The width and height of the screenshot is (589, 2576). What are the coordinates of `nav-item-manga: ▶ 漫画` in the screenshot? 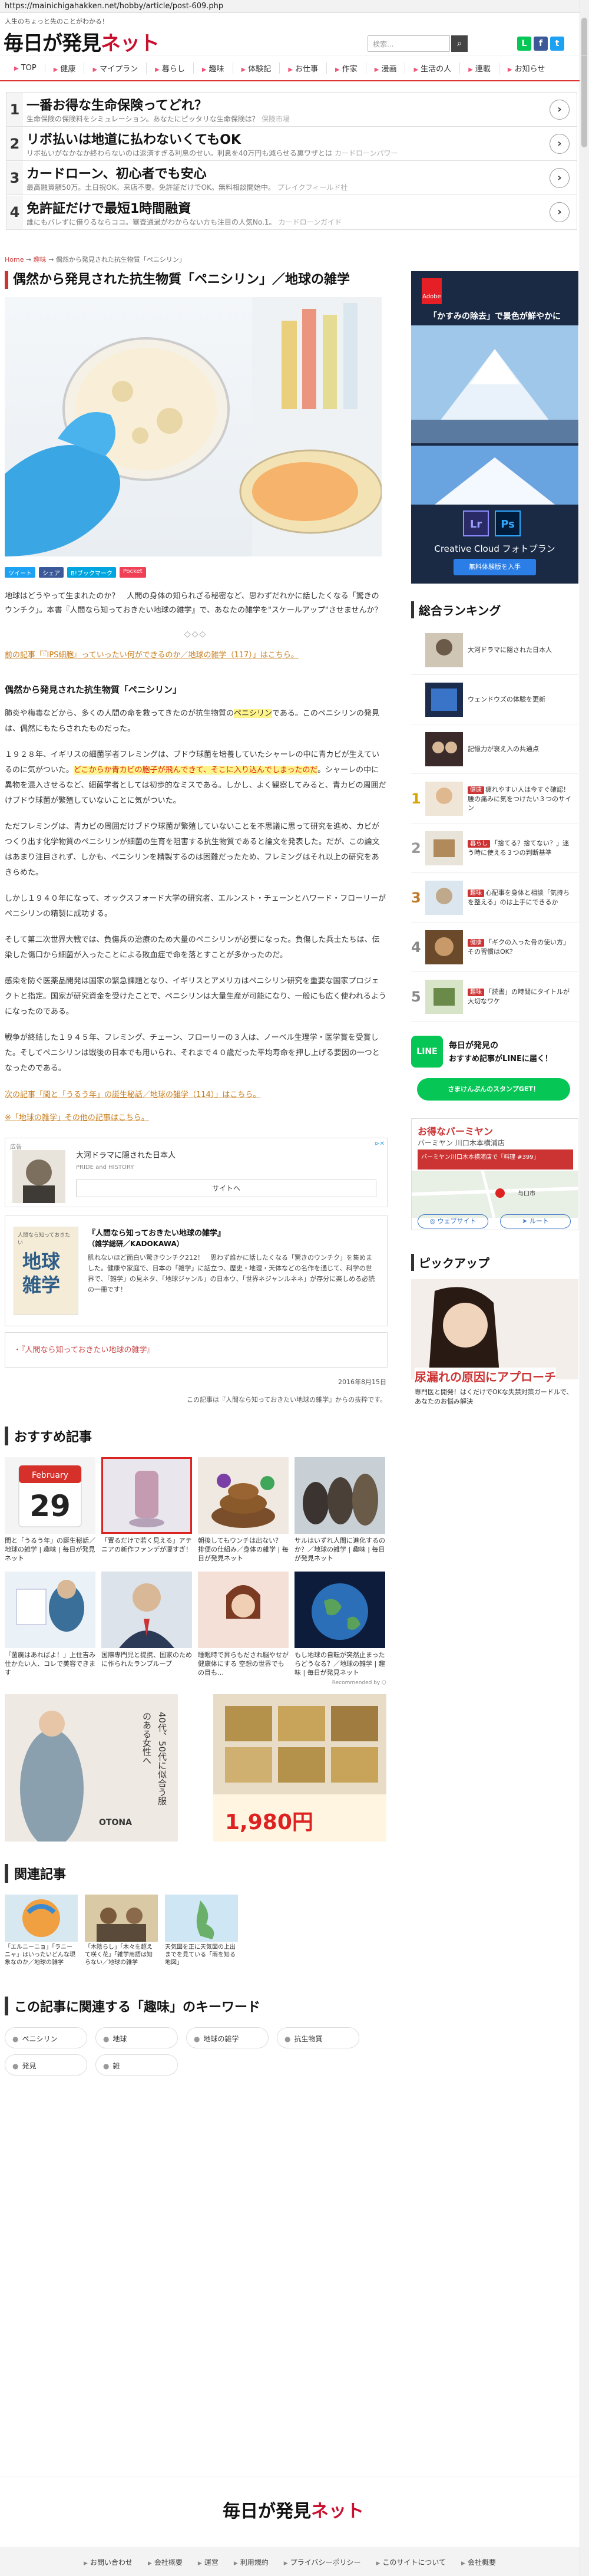 It's located at (386, 68).